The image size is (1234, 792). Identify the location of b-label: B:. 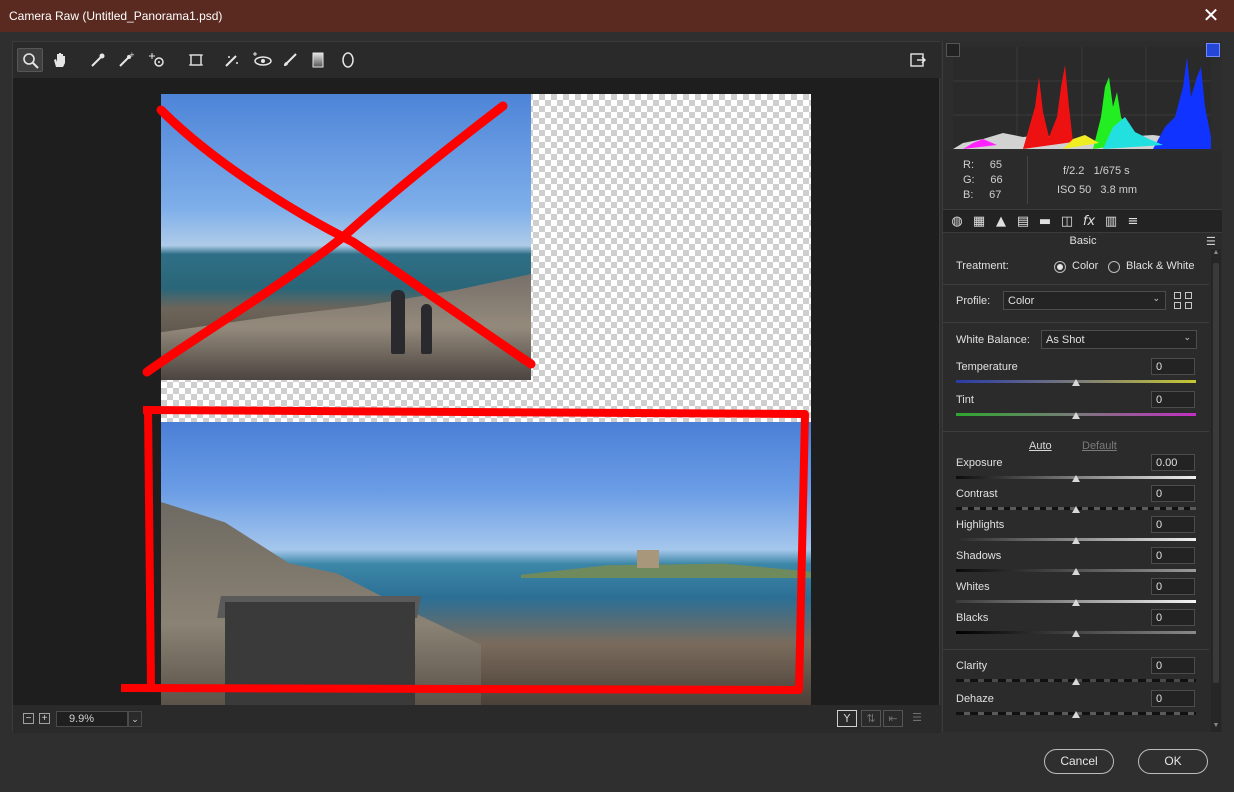
(968, 195).